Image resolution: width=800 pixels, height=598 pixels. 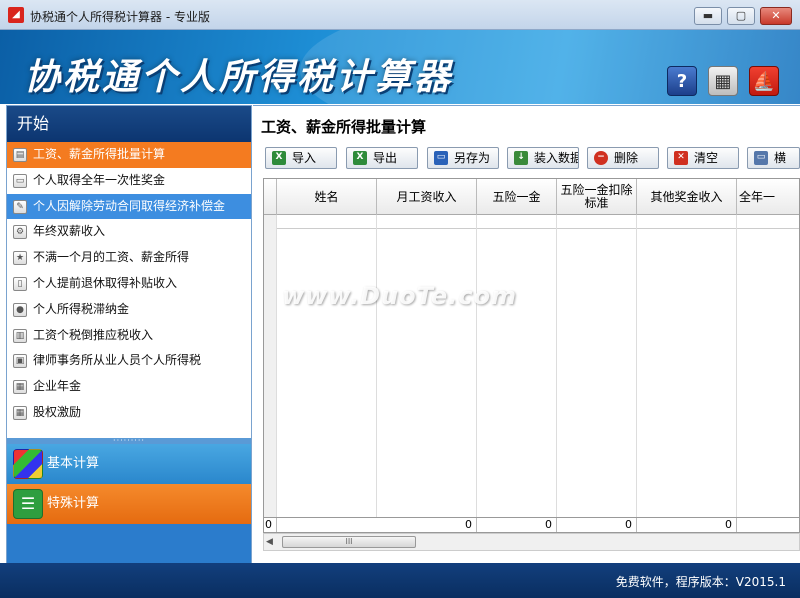 I want to click on delete-icon: −, so click(x=601, y=158).